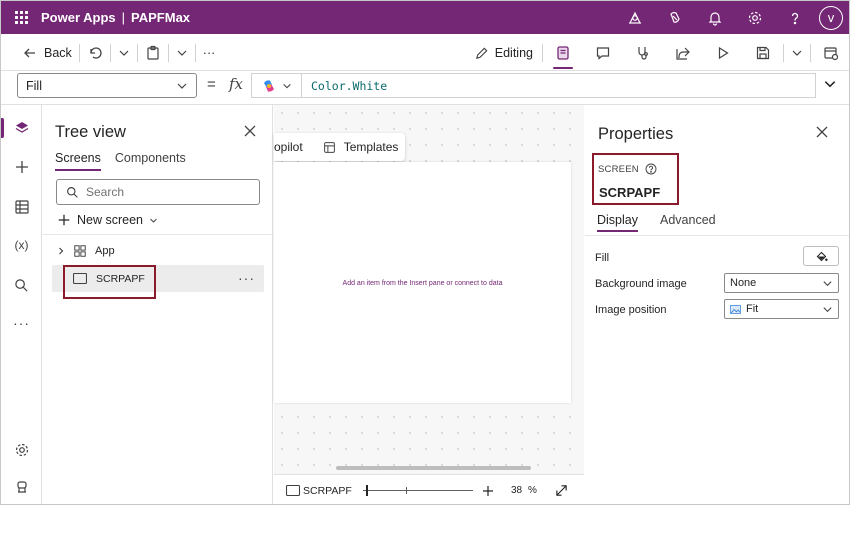 The height and width of the screenshot is (534, 850). Describe the element at coordinates (752, 309) in the screenshot. I see `image-position-value: Fit` at that location.